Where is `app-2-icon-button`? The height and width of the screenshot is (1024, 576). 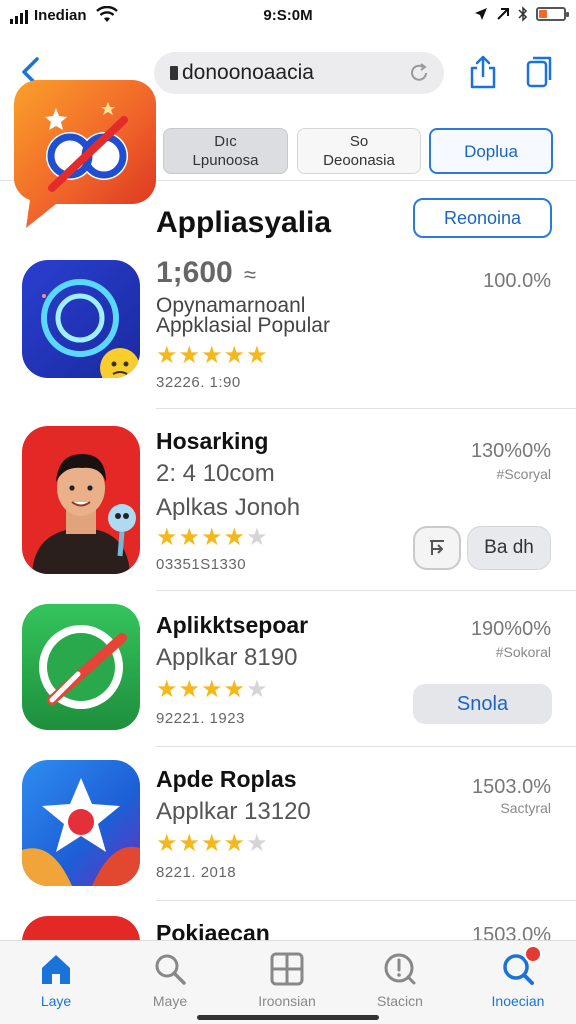 app-2-icon-button is located at coordinates (437, 548).